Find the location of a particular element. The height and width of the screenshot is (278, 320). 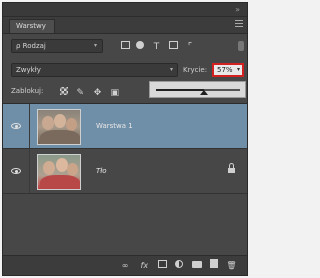

tab-layers: Warstwy is located at coordinates (32, 26).